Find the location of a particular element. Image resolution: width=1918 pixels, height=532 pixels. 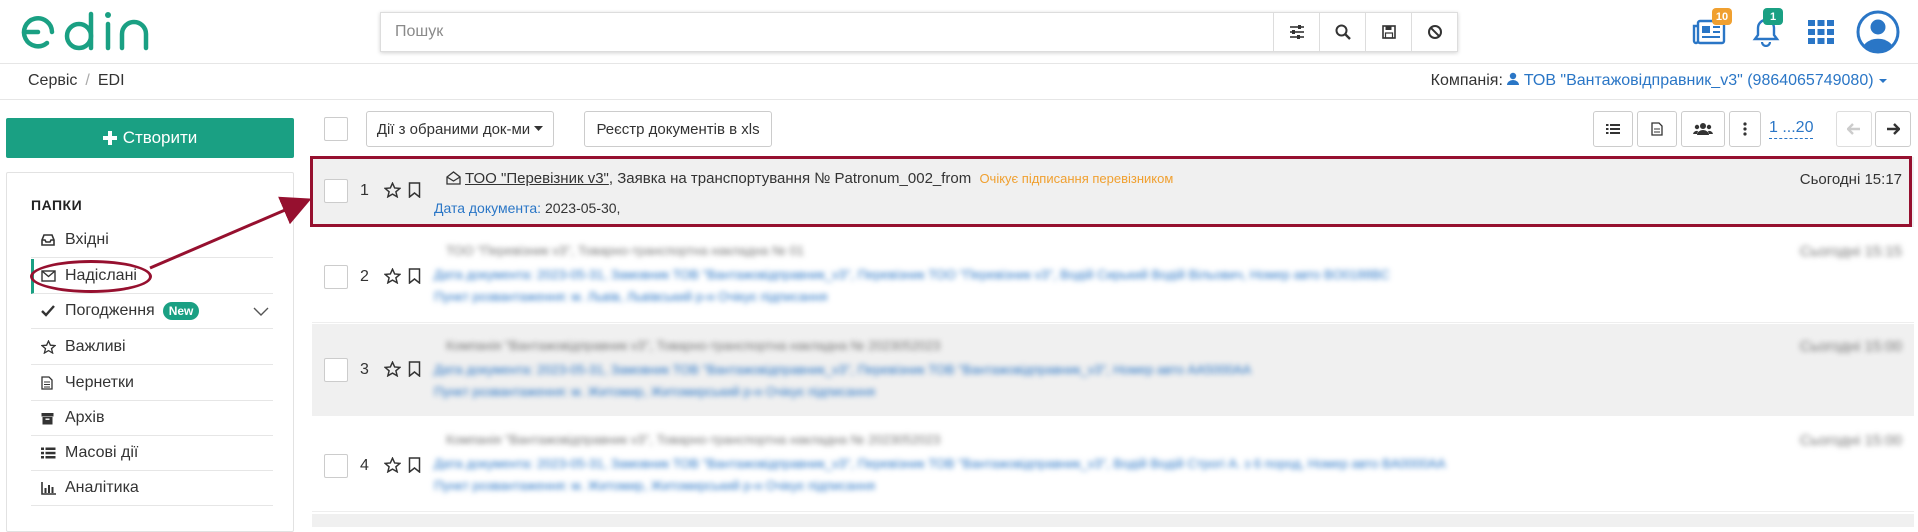

list-icon is located at coordinates (53, 453).